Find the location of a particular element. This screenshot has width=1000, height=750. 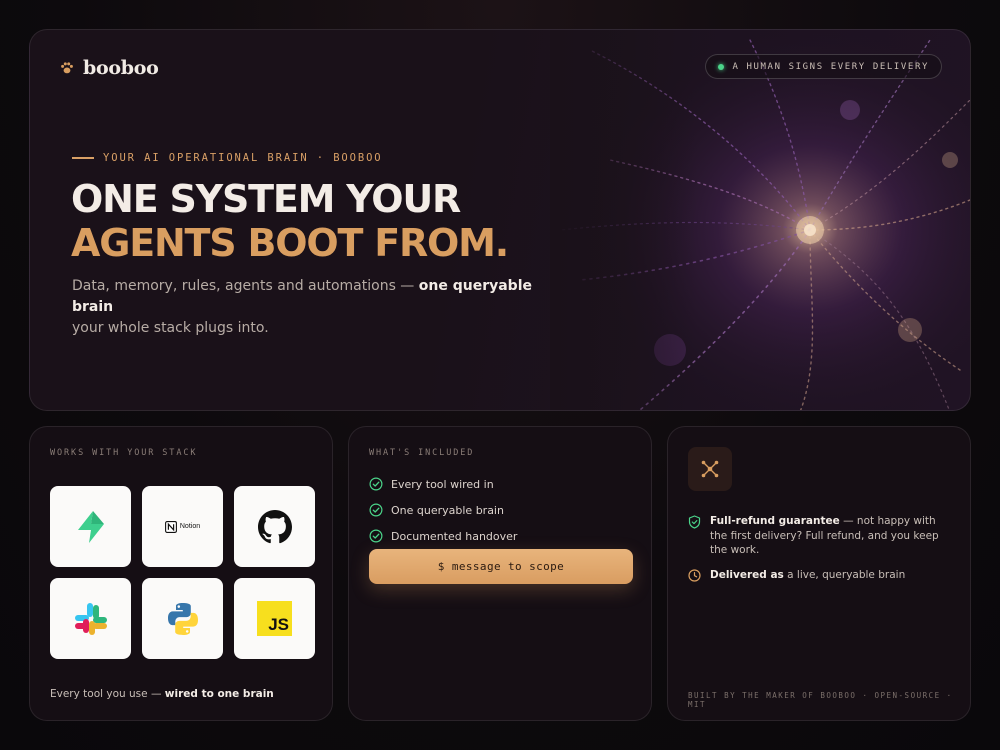

delivered-bold: Delivered as is located at coordinates (747, 575).